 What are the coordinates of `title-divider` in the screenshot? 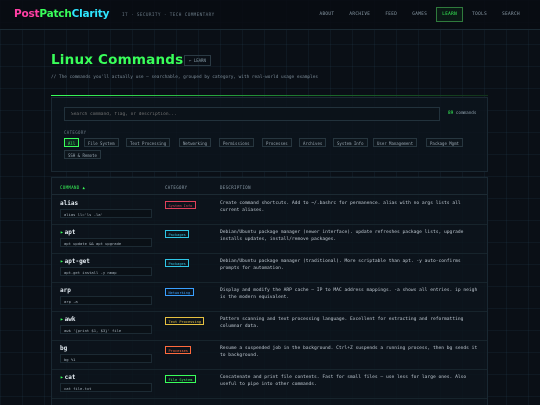 It's located at (269, 95).